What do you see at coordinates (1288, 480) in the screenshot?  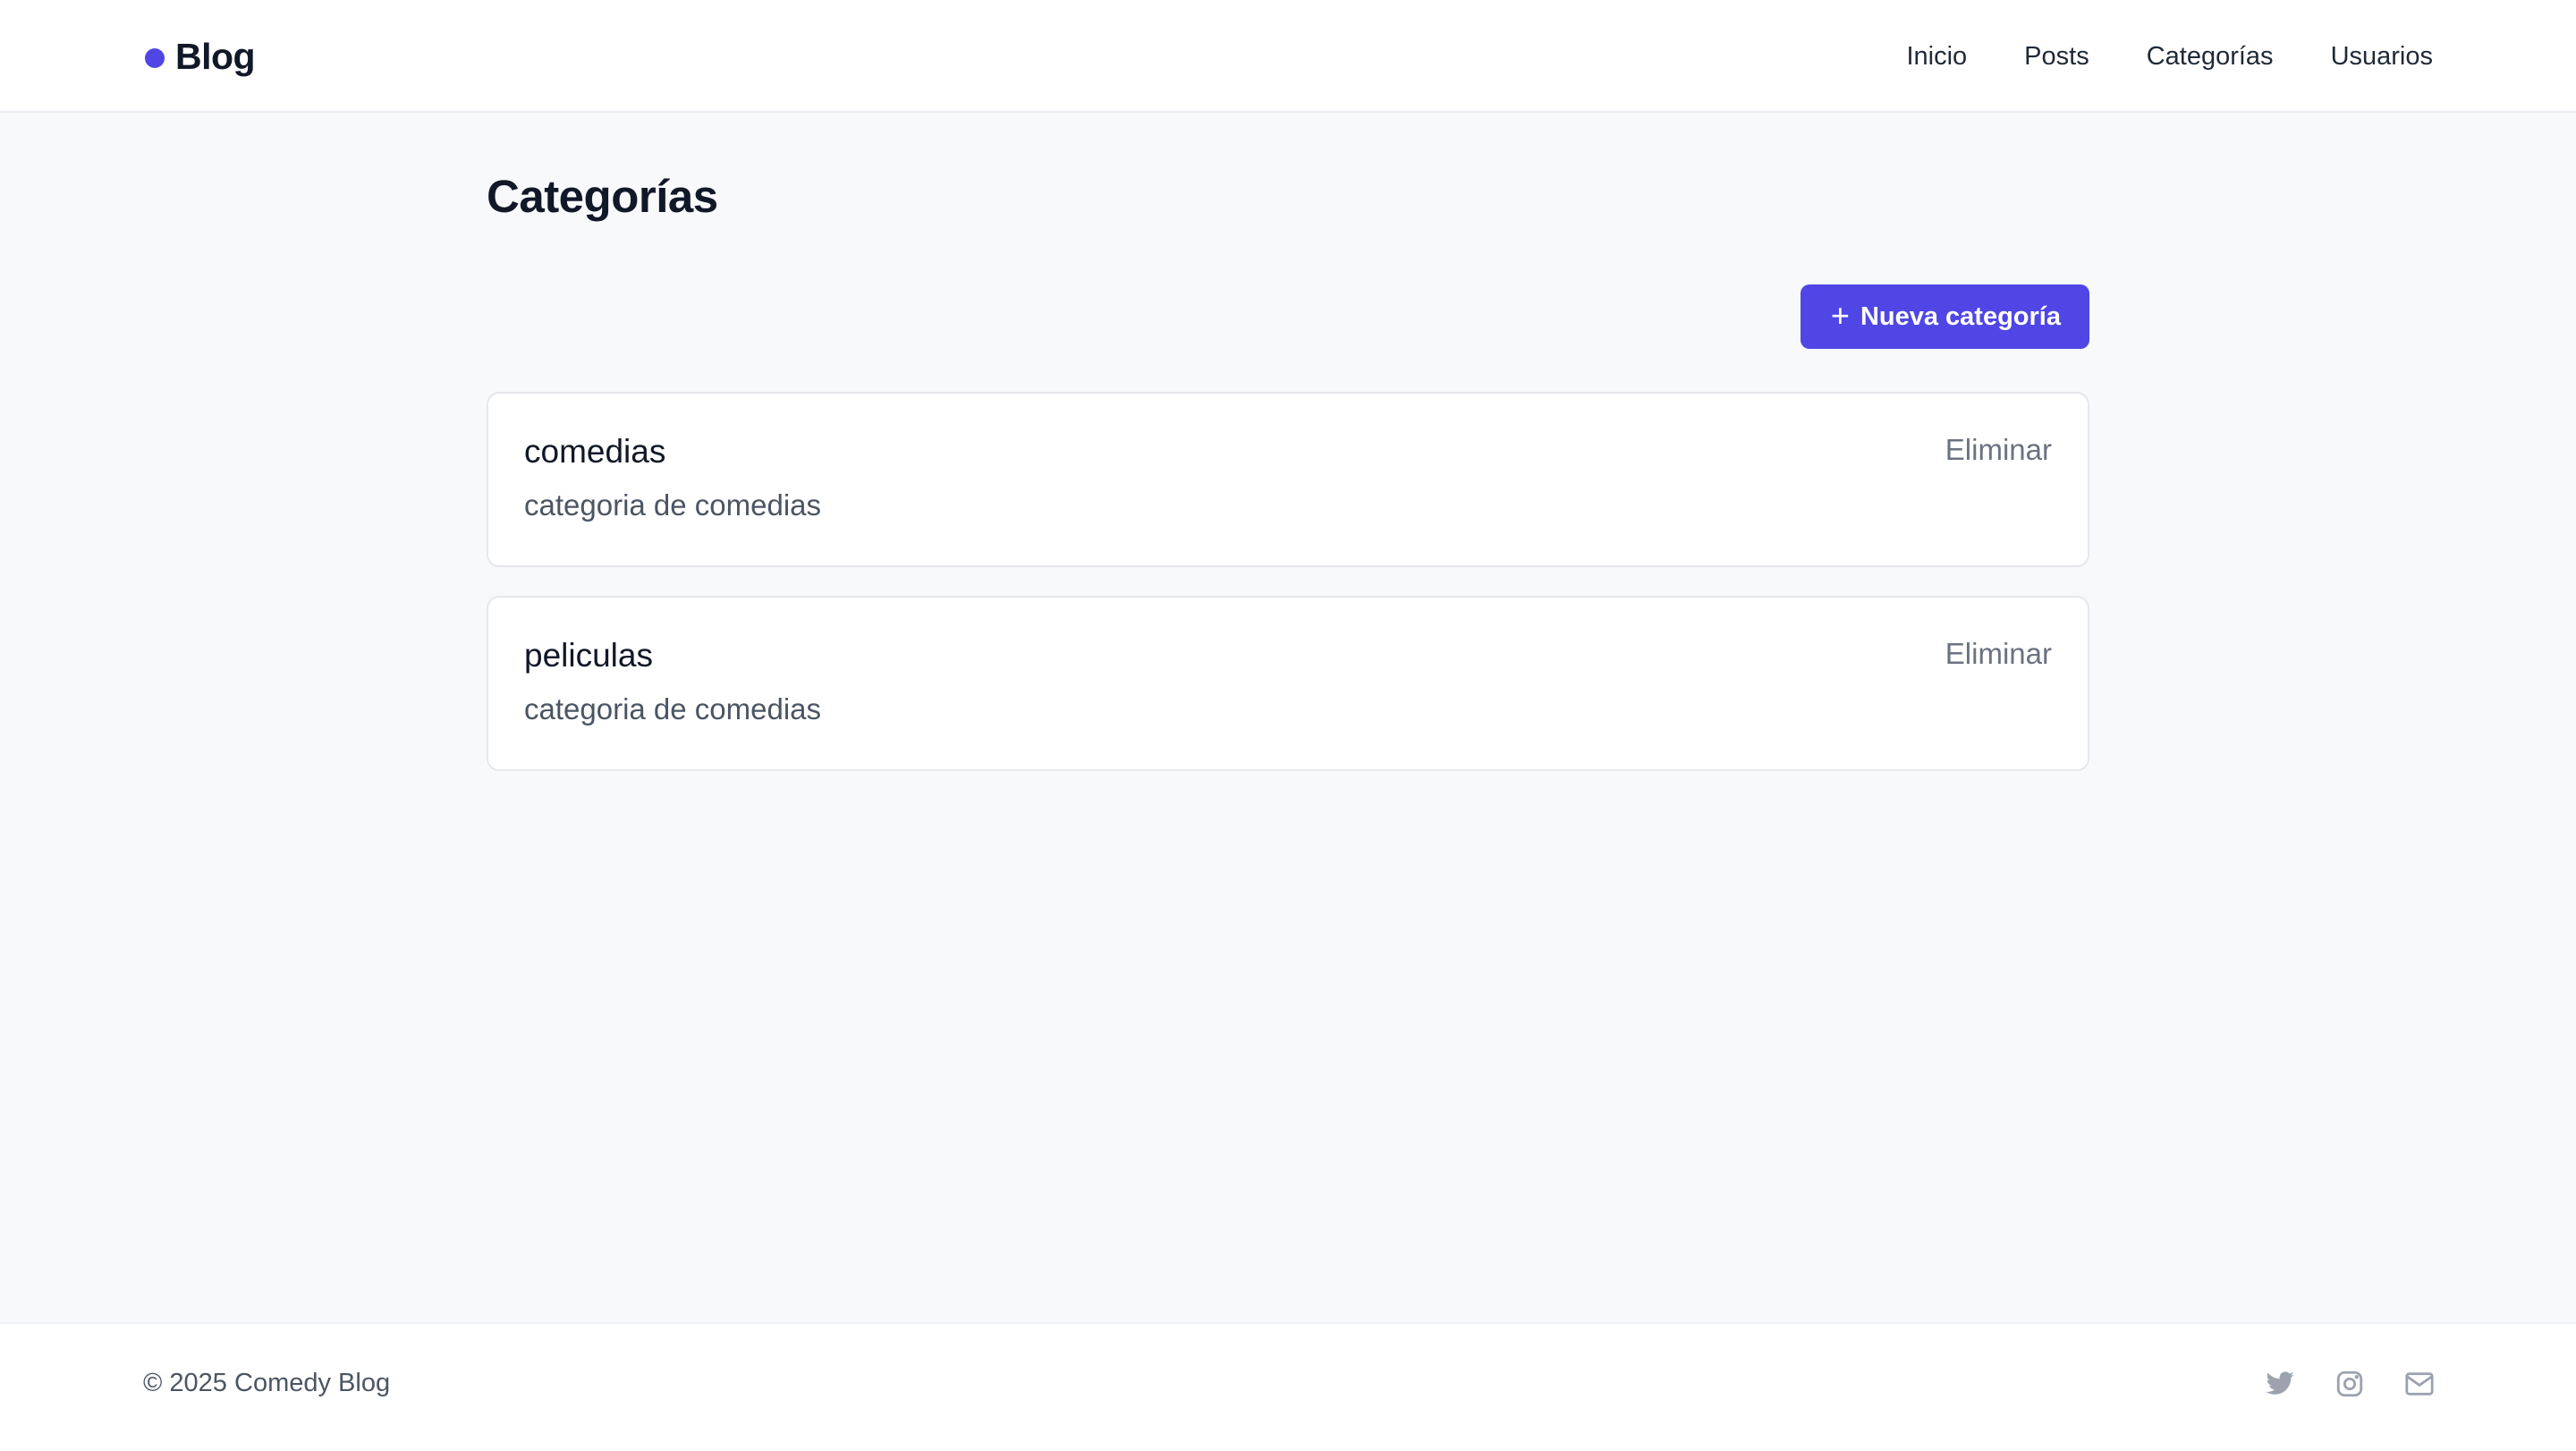 I see `category-card: comedias categoria de comedias Eliminar` at bounding box center [1288, 480].